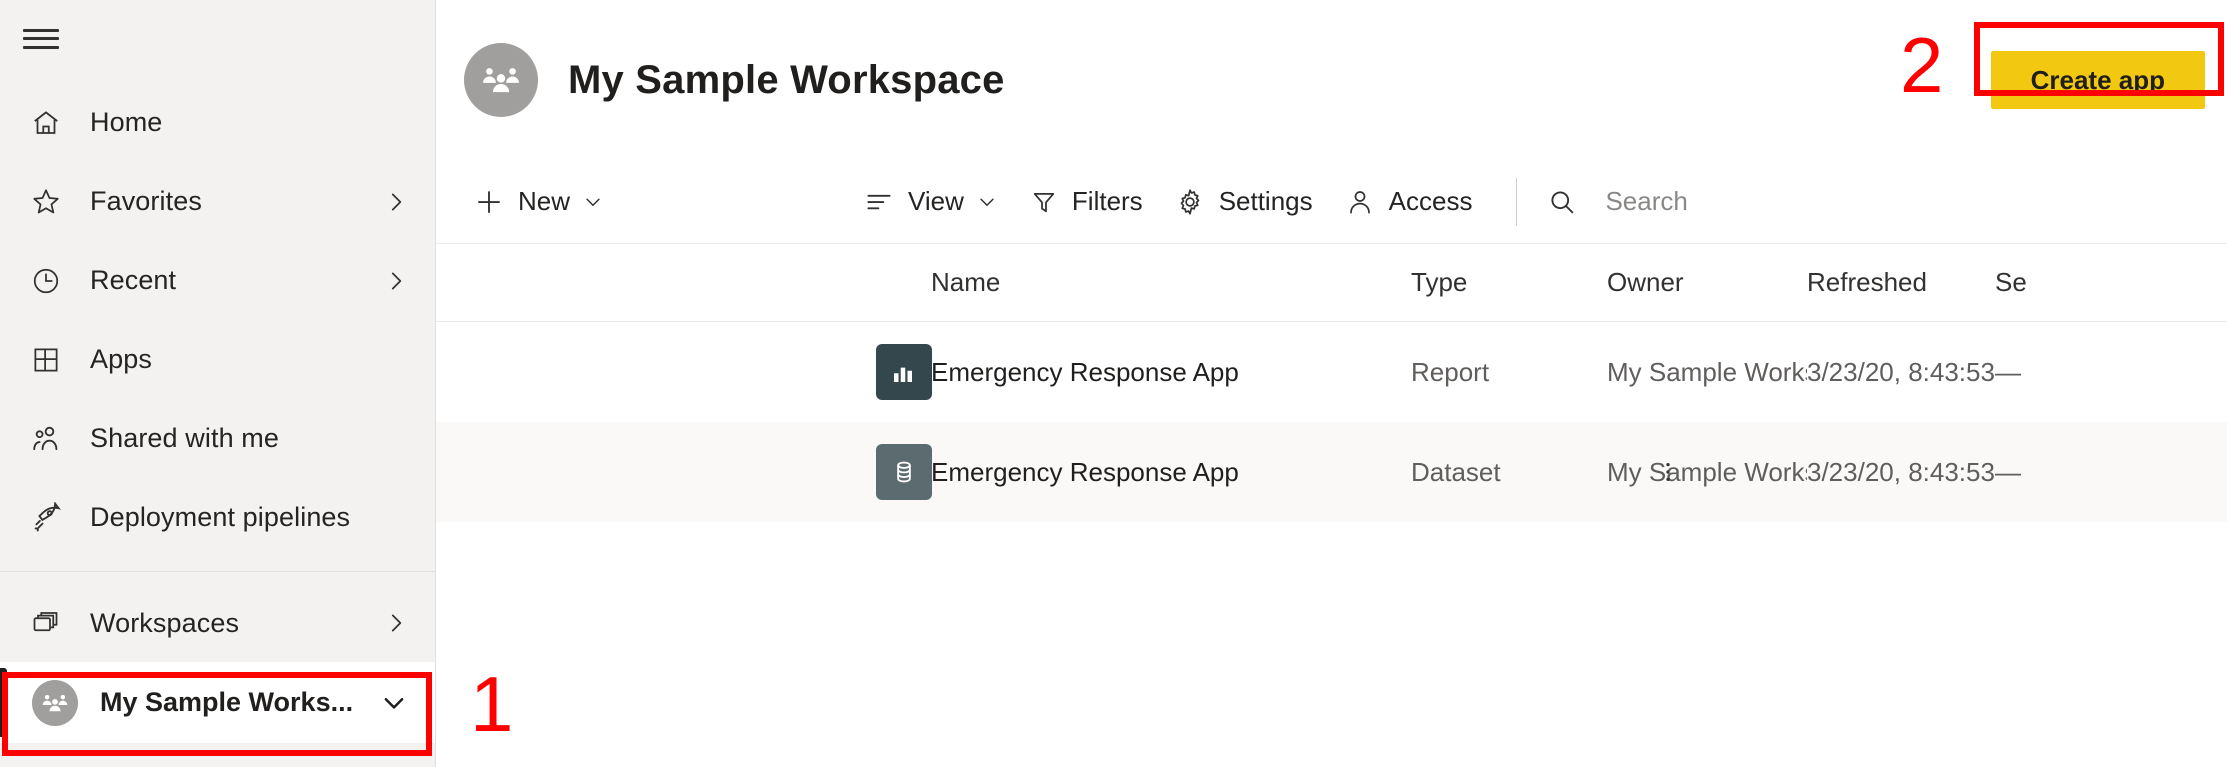 Image resolution: width=2227 pixels, height=767 pixels. What do you see at coordinates (146, 201) in the screenshot?
I see `sidebar-item-label: Favorites` at bounding box center [146, 201].